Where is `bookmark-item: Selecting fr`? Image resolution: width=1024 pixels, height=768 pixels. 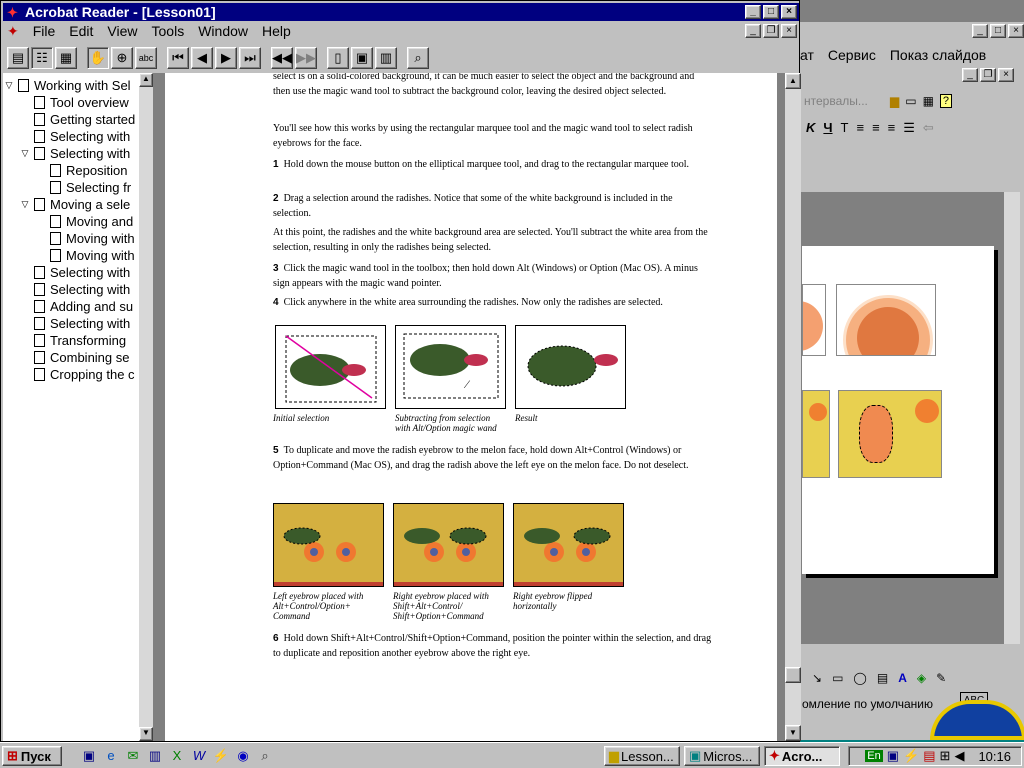 bookmark-item: Selecting fr is located at coordinates (83, 187).